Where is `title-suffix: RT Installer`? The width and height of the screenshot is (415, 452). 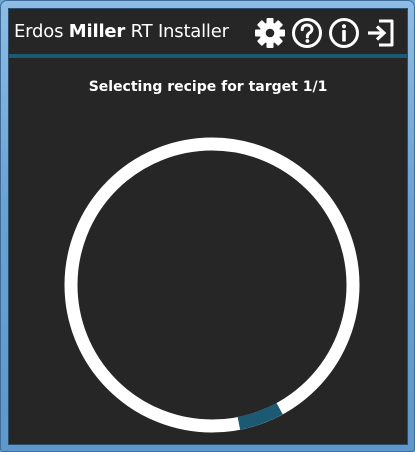 title-suffix: RT Installer is located at coordinates (177, 31).